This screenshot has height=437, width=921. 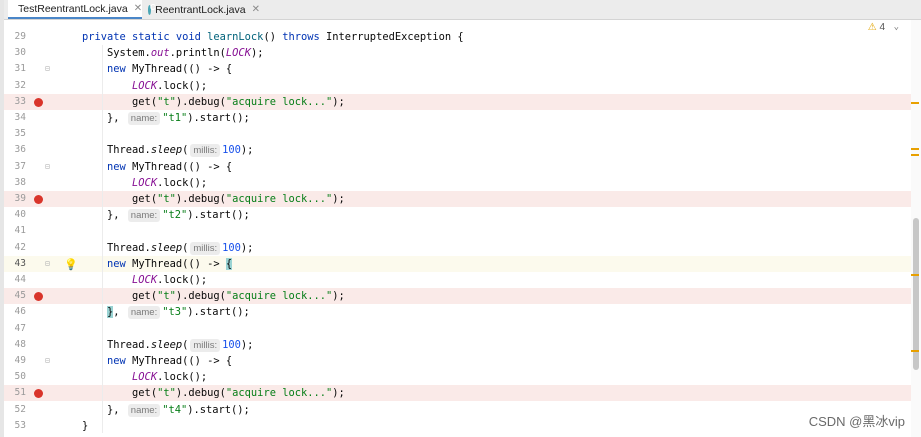 What do you see at coordinates (15, 279) in the screenshot?
I see `line-number: 44` at bounding box center [15, 279].